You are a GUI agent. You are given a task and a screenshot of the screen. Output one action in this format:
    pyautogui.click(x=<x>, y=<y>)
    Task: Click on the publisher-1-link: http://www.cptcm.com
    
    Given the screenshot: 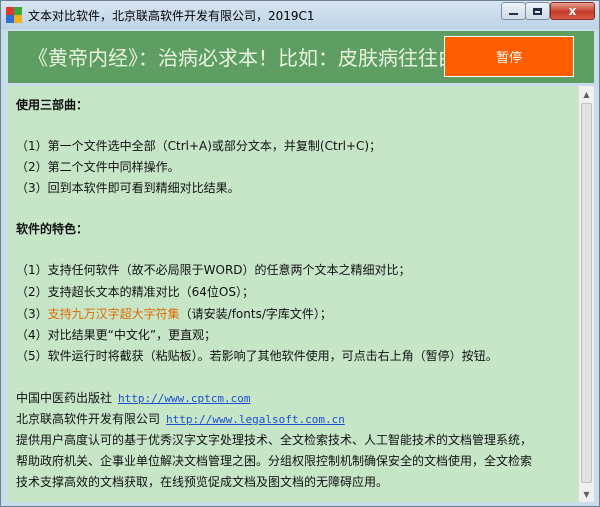 What is the action you would take?
    pyautogui.click(x=184, y=398)
    